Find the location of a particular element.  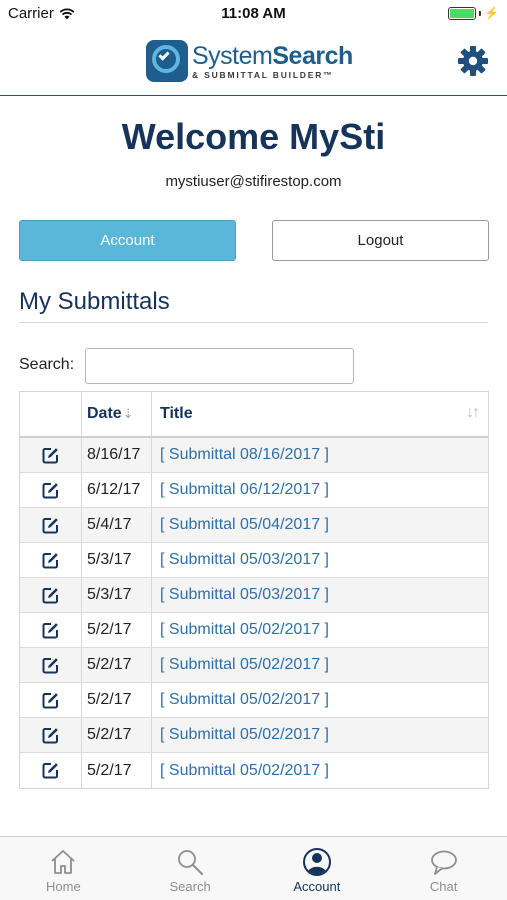

tab-home: Home is located at coordinates (63, 868).